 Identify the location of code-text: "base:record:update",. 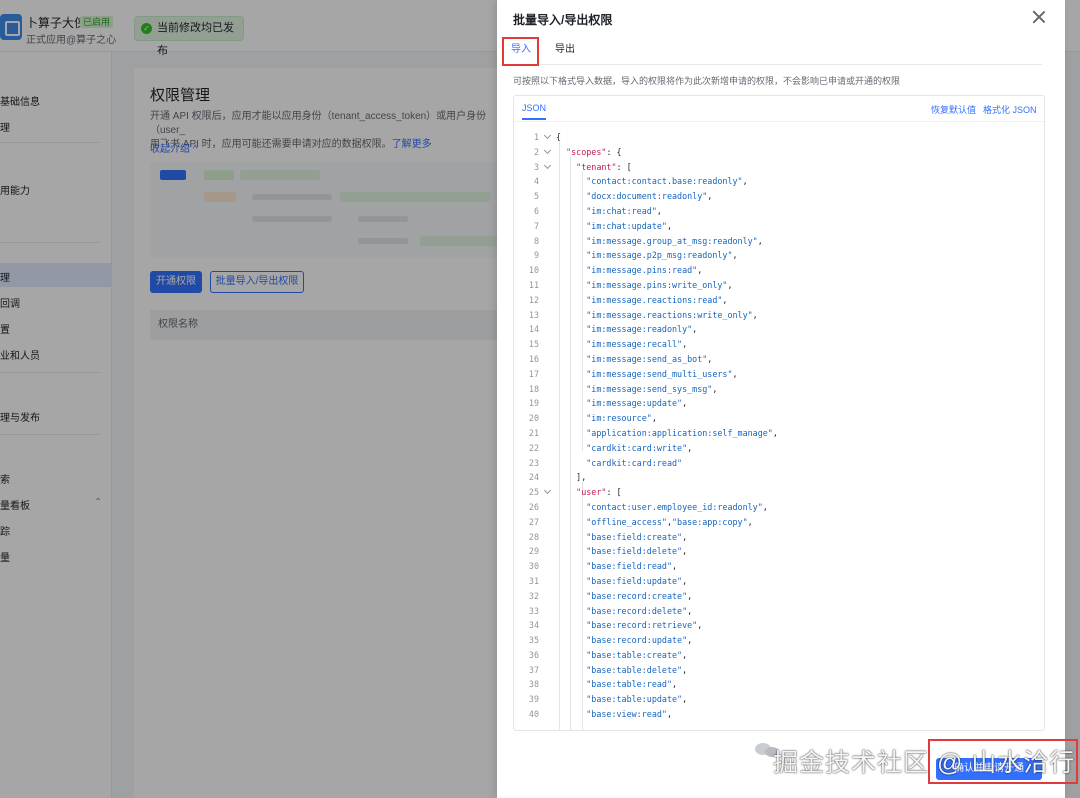
(639, 640).